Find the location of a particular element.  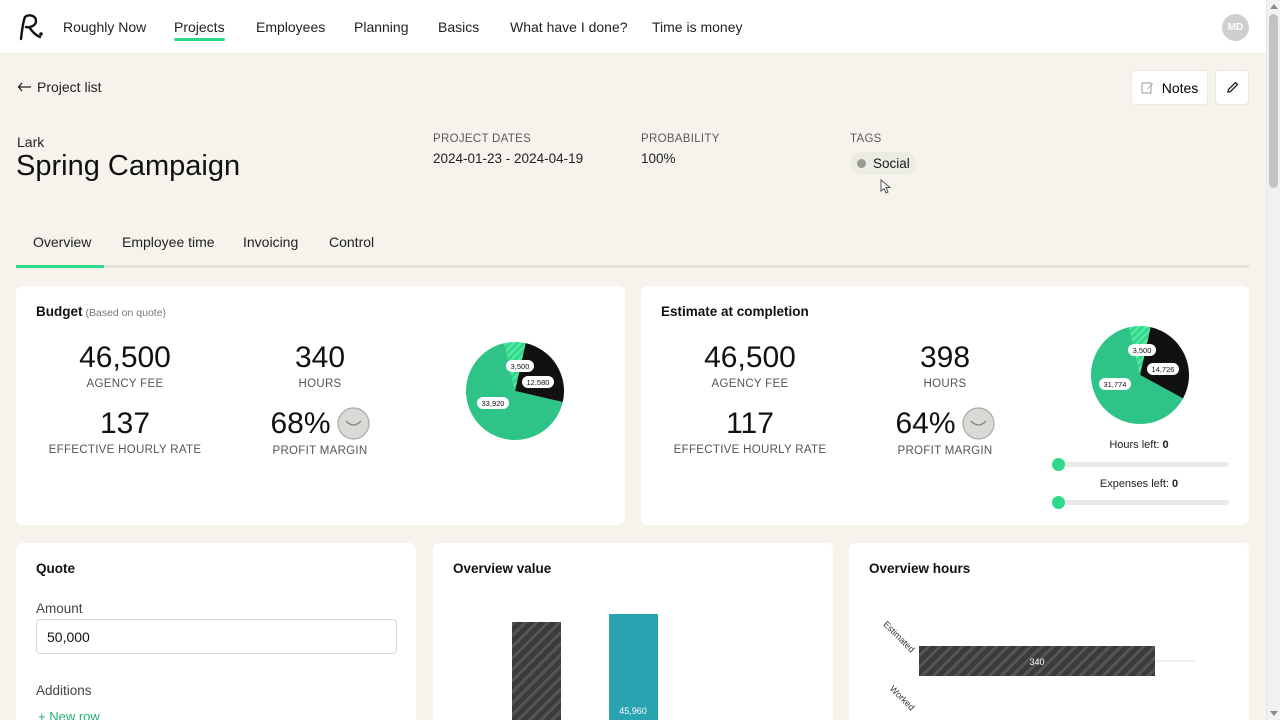

budget-agency-fee: 46,500 AGENCY FEE is located at coordinates (125, 365).